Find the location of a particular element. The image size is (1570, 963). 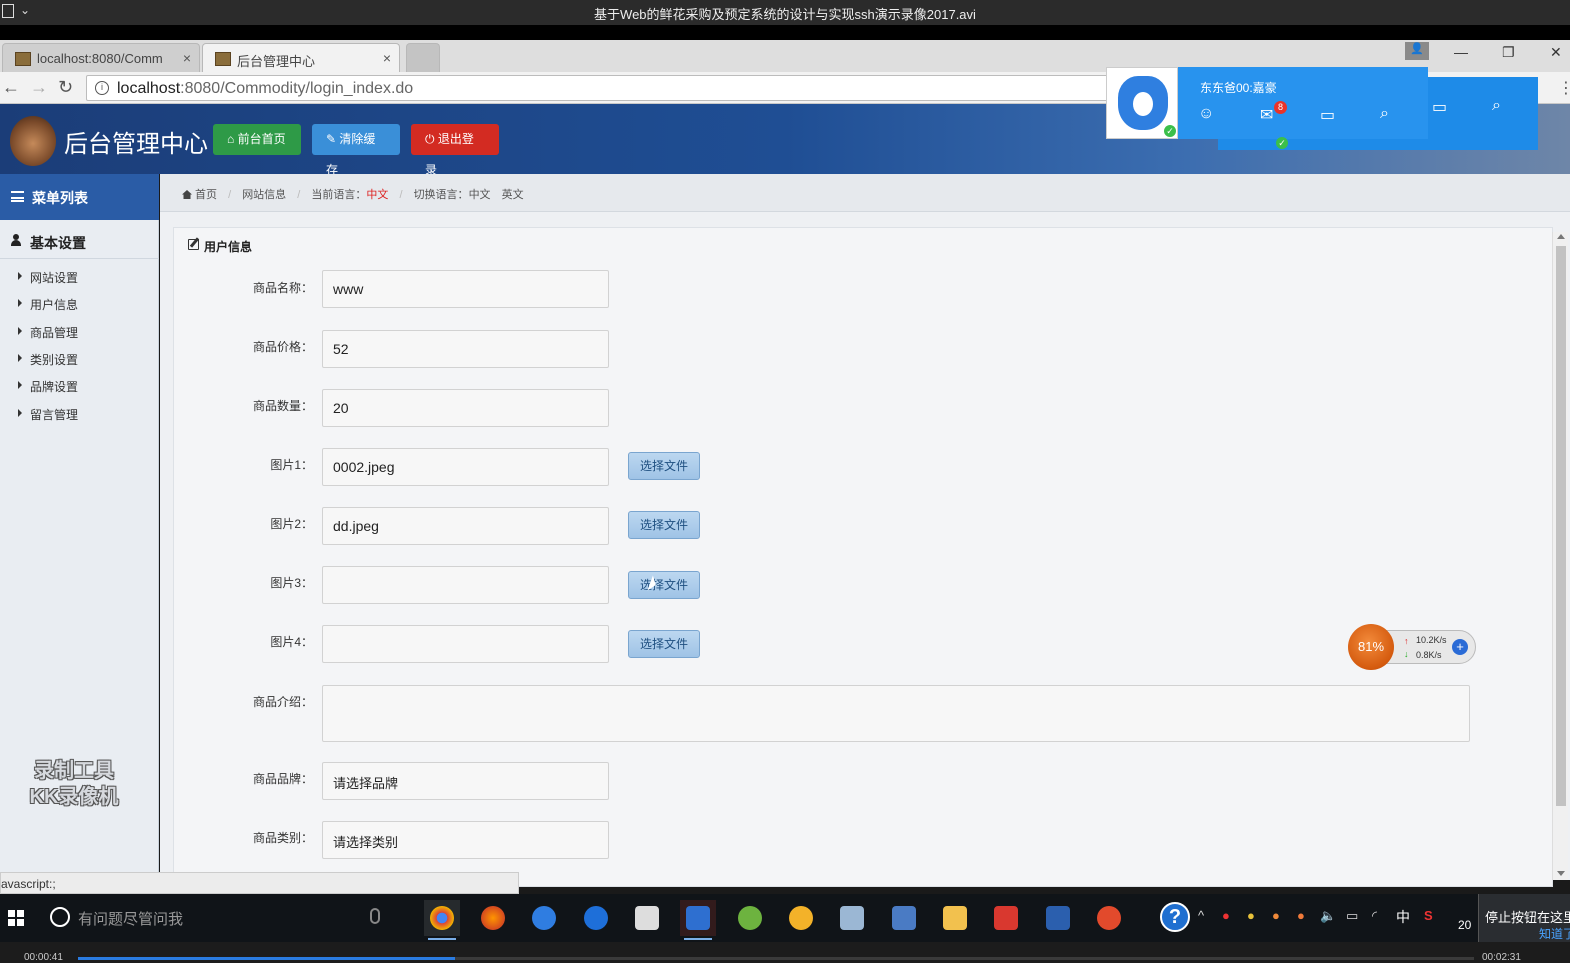

mail-icon: ✉ is located at coordinates (1266, 115).